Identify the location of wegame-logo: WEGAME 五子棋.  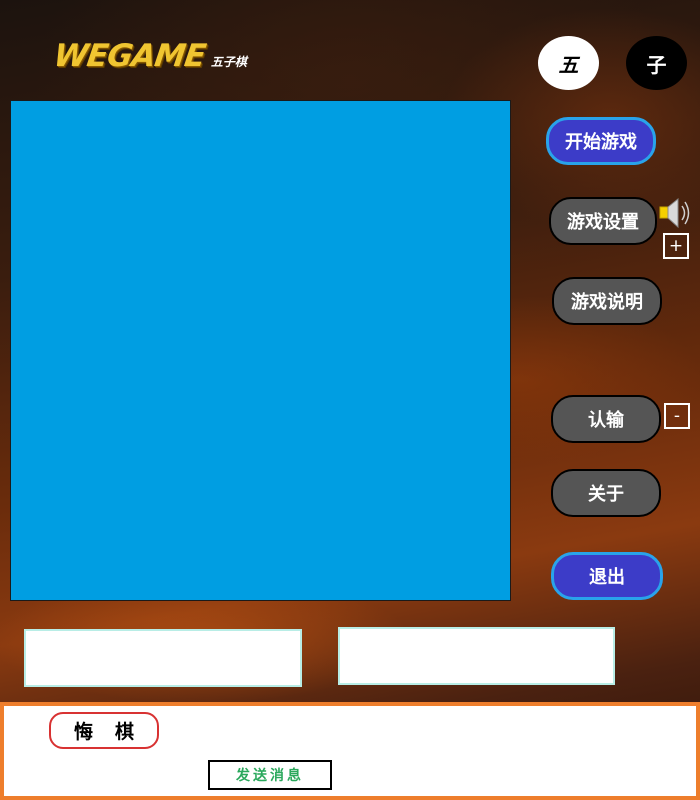
(149, 56).